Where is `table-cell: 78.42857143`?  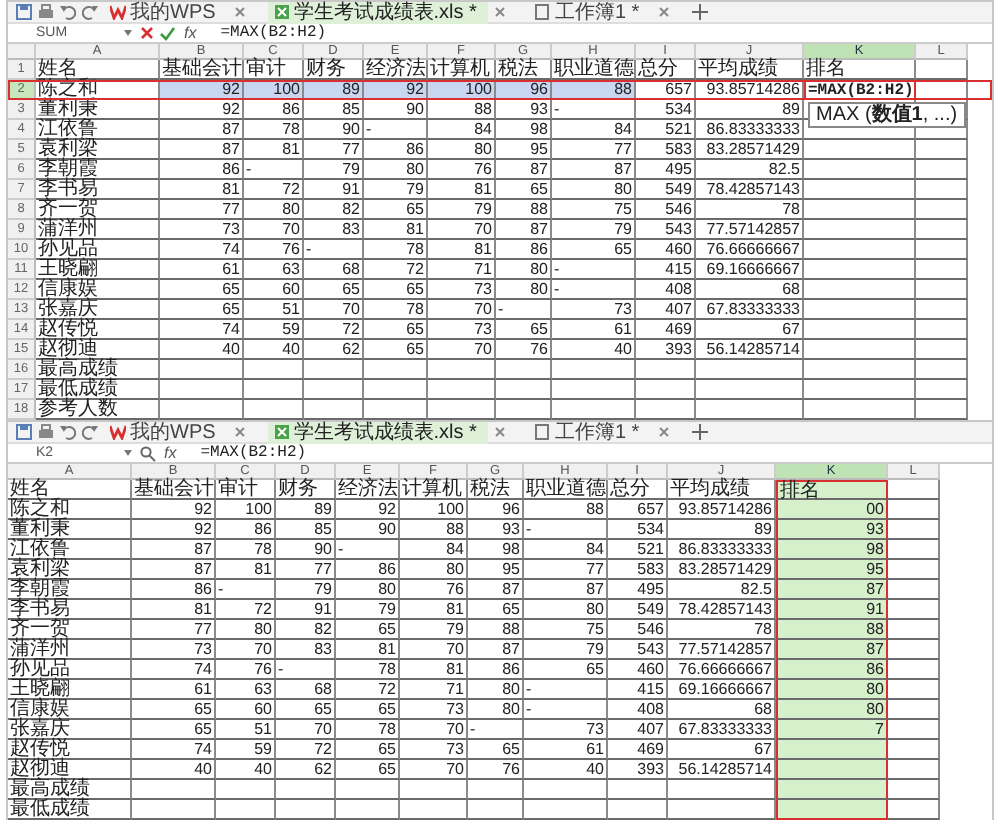 table-cell: 78.42857143 is located at coordinates (750, 190).